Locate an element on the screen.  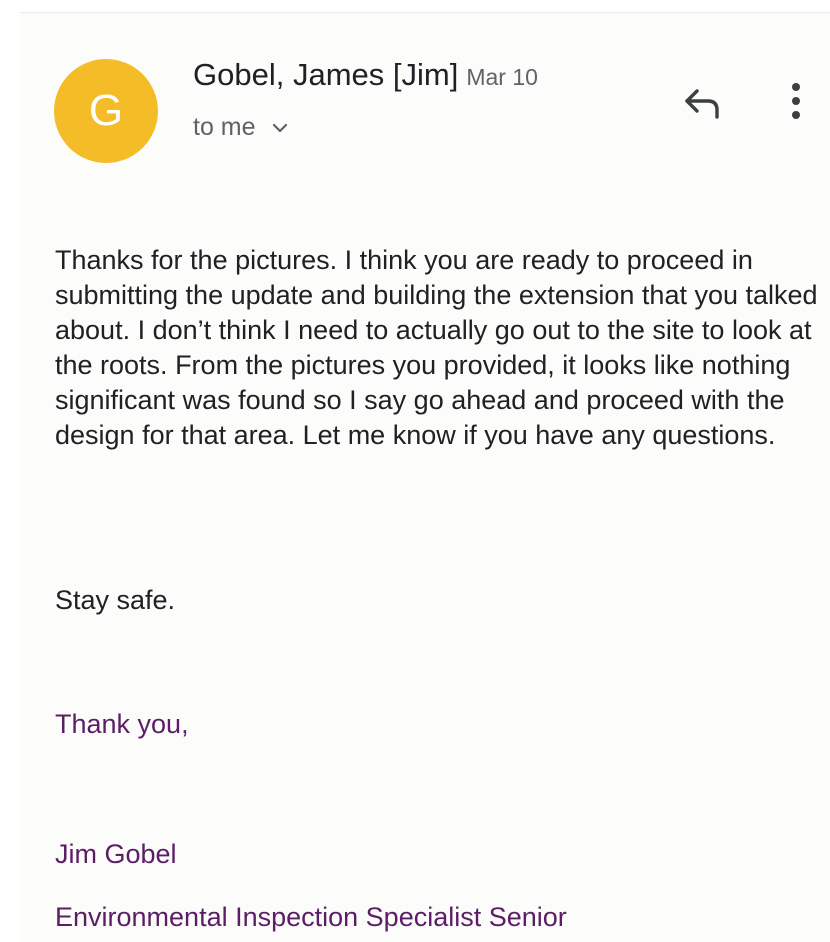
recipient-details-toggle: to me is located at coordinates (240, 127).